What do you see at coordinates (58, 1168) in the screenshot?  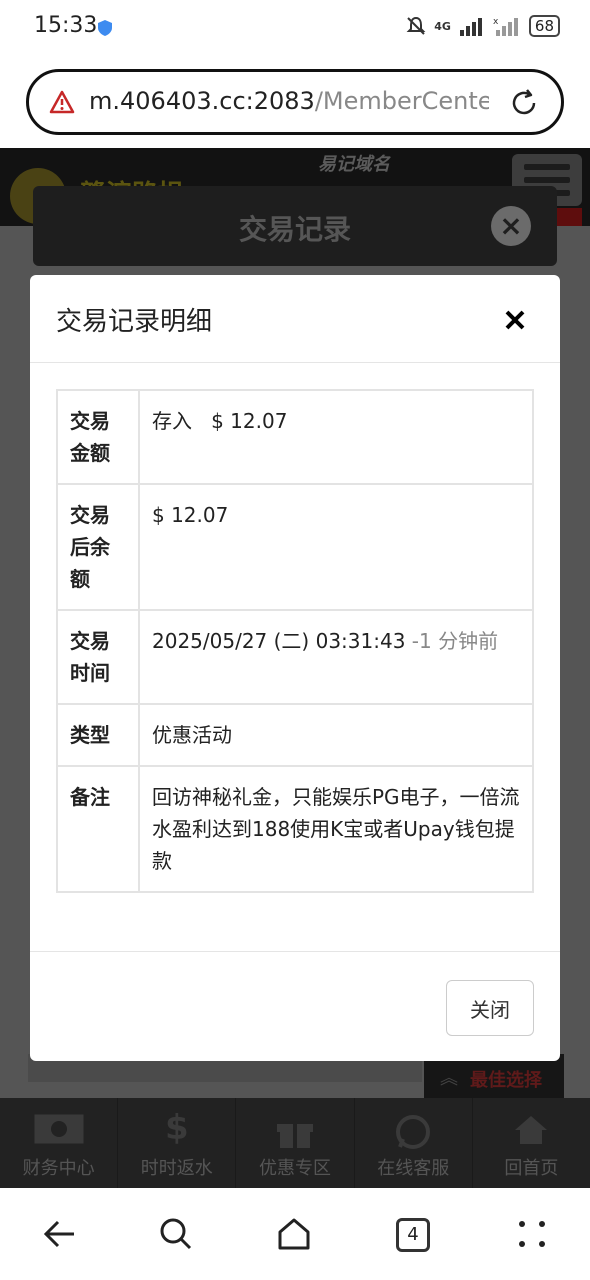 I see `tab-label: 财务中心` at bounding box center [58, 1168].